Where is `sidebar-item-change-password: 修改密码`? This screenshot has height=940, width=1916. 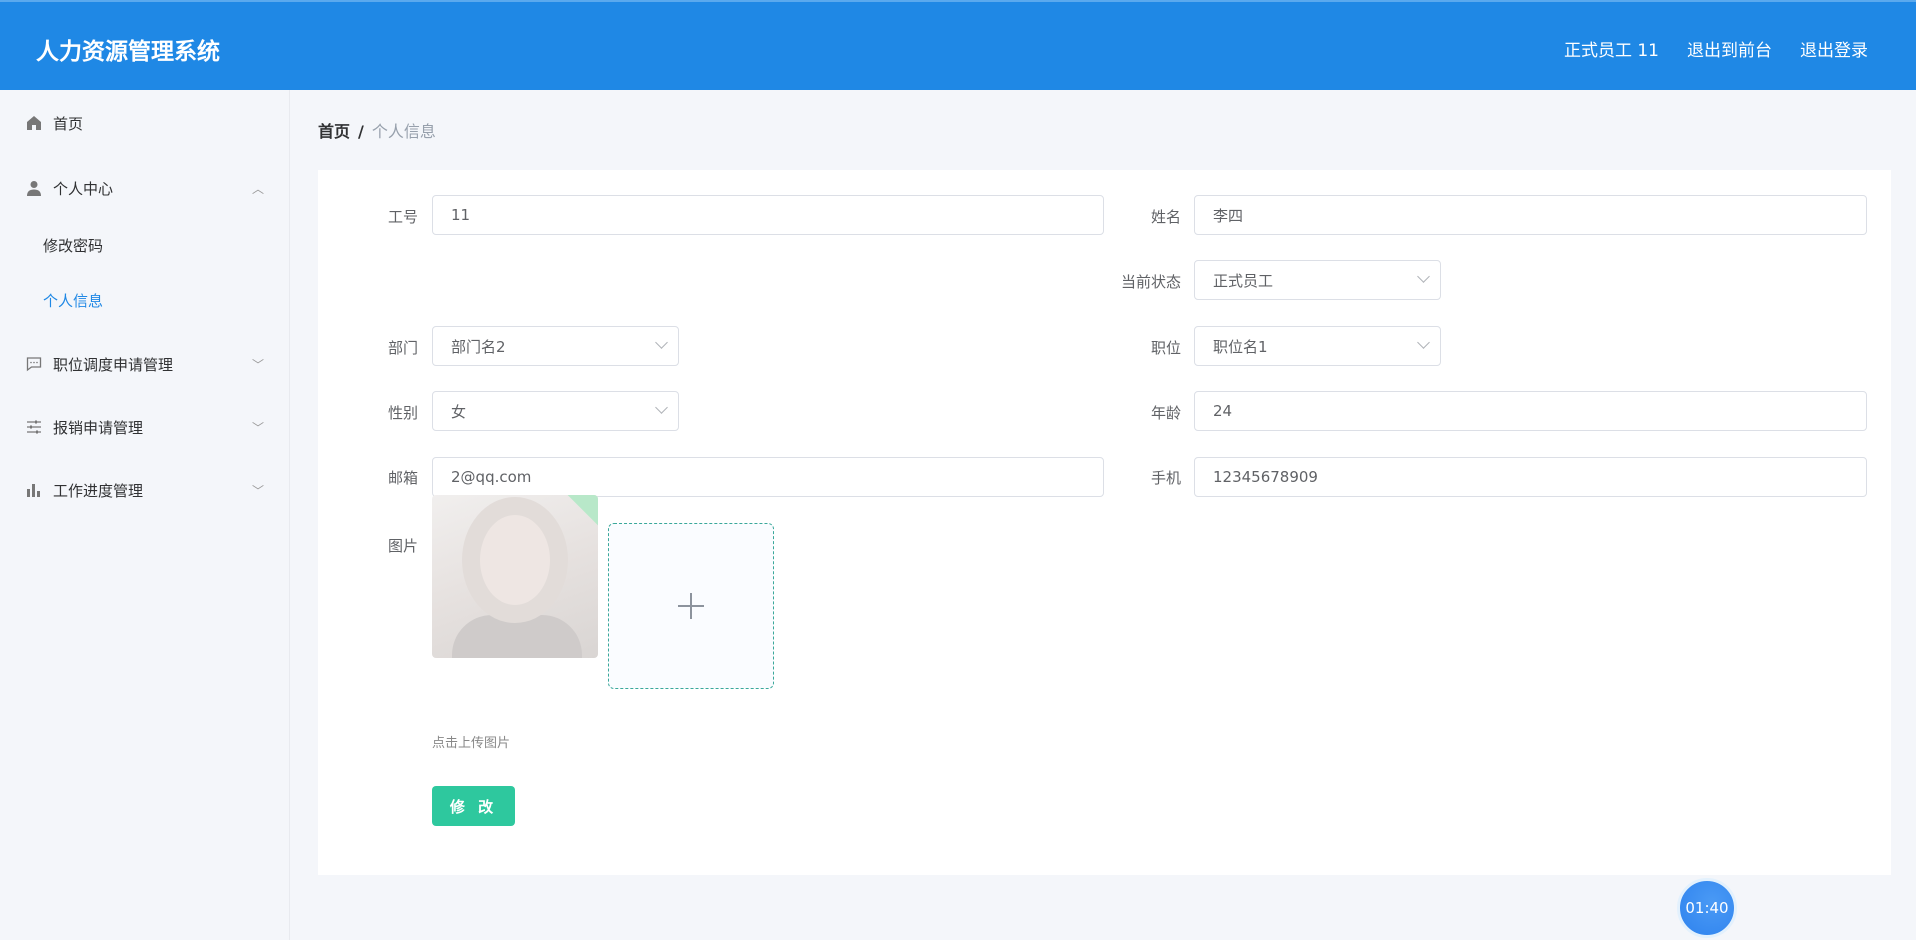
sidebar-item-change-password: 修改密码 is located at coordinates (145, 245).